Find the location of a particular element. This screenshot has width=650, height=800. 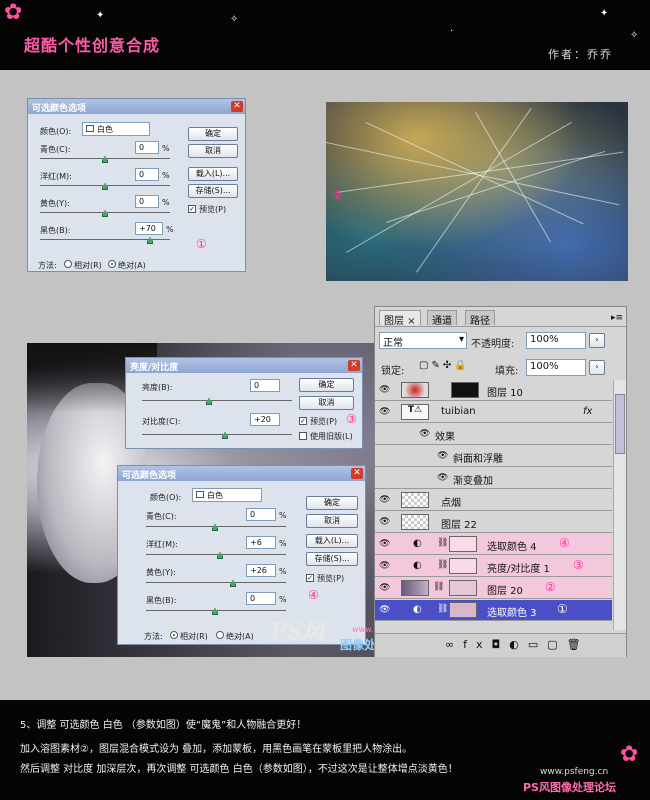

legacy-checkbox is located at coordinates (303, 436).